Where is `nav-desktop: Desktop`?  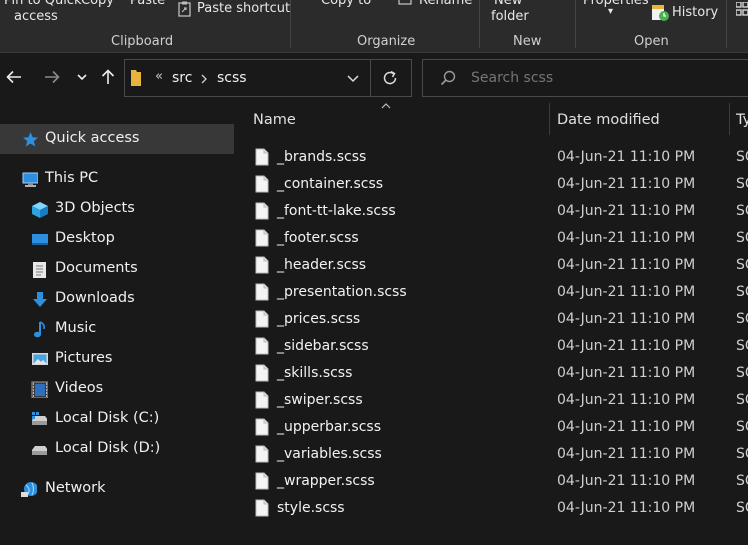 nav-desktop: Desktop is located at coordinates (117, 239).